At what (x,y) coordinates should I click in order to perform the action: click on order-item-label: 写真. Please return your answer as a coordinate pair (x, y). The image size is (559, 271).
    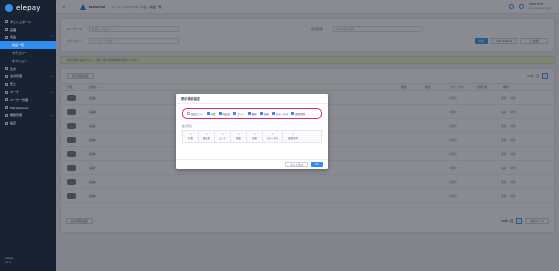
    Looking at the image, I should click on (190, 138).